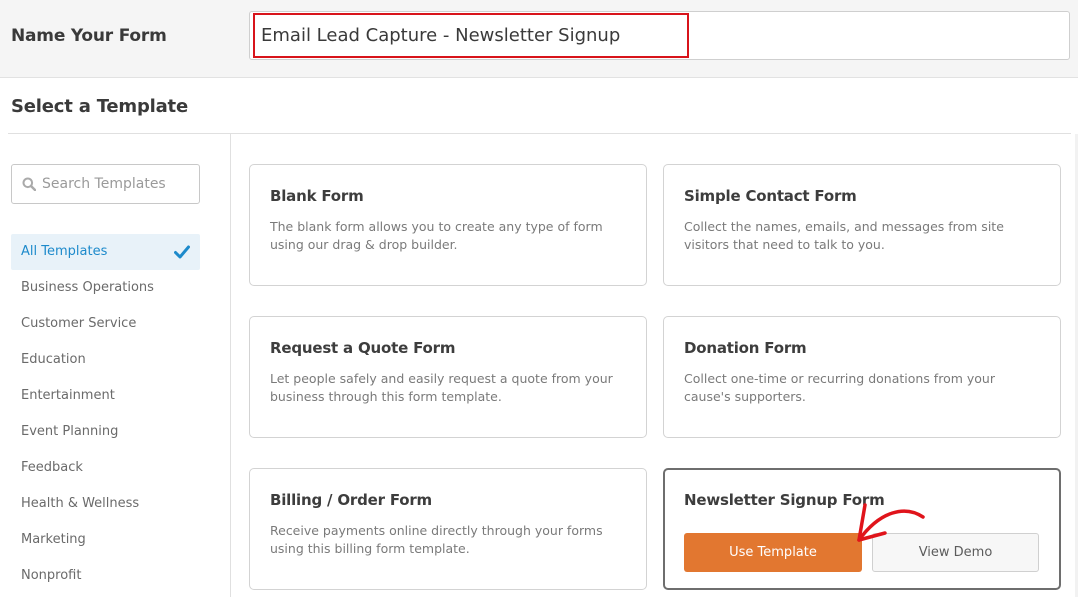 The width and height of the screenshot is (1078, 597). I want to click on category-label: Feedback, so click(52, 467).